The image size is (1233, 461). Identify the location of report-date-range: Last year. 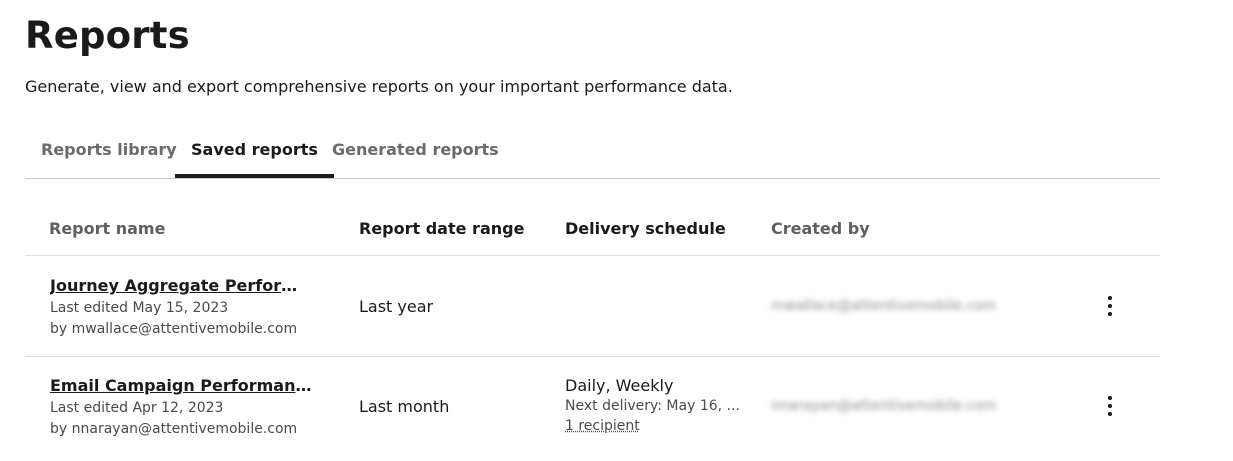
(396, 306).